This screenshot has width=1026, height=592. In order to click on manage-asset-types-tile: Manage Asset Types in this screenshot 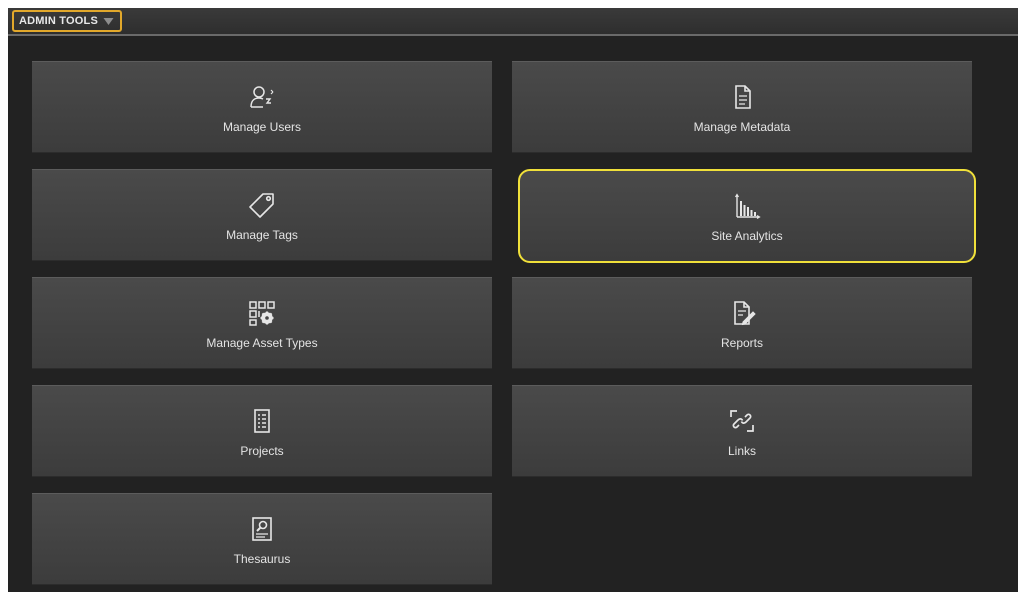, I will do `click(262, 323)`.